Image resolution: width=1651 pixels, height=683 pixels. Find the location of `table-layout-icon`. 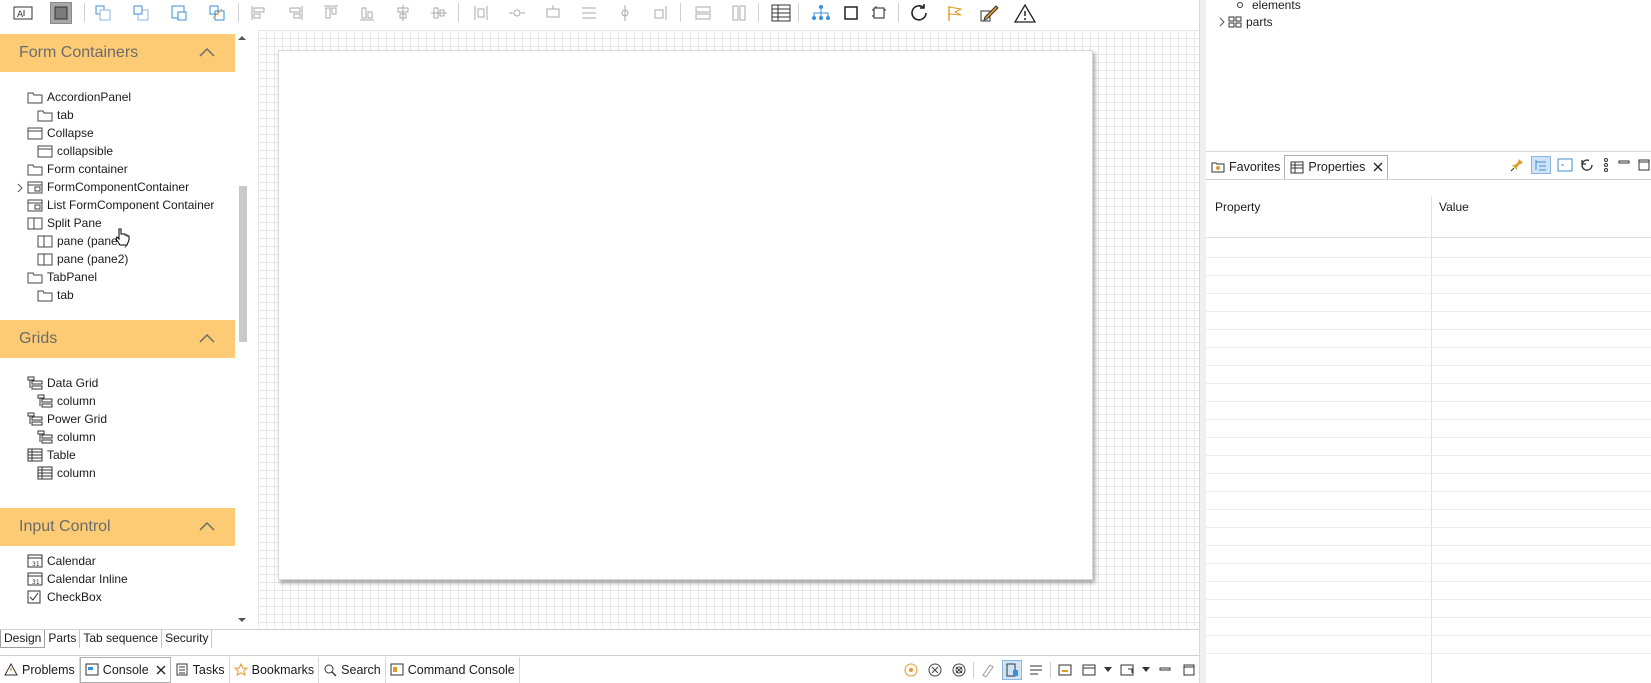

table-layout-icon is located at coordinates (781, 13).